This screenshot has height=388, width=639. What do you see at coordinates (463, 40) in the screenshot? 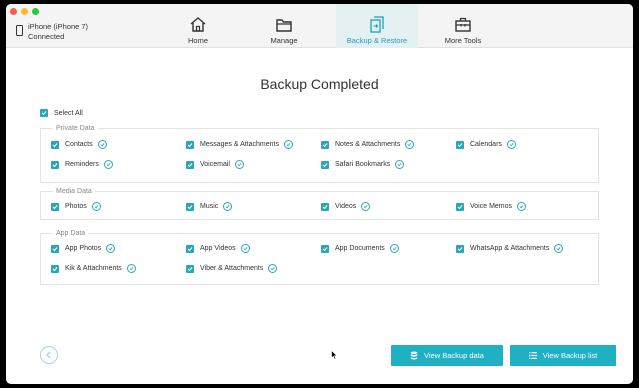
I see `tab-more-tools-label: More Tools` at bounding box center [463, 40].